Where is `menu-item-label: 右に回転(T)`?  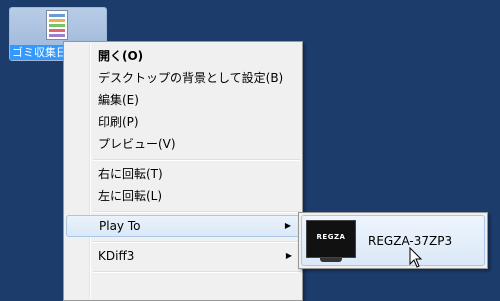 menu-item-label: 右に回転(T) is located at coordinates (130, 174).